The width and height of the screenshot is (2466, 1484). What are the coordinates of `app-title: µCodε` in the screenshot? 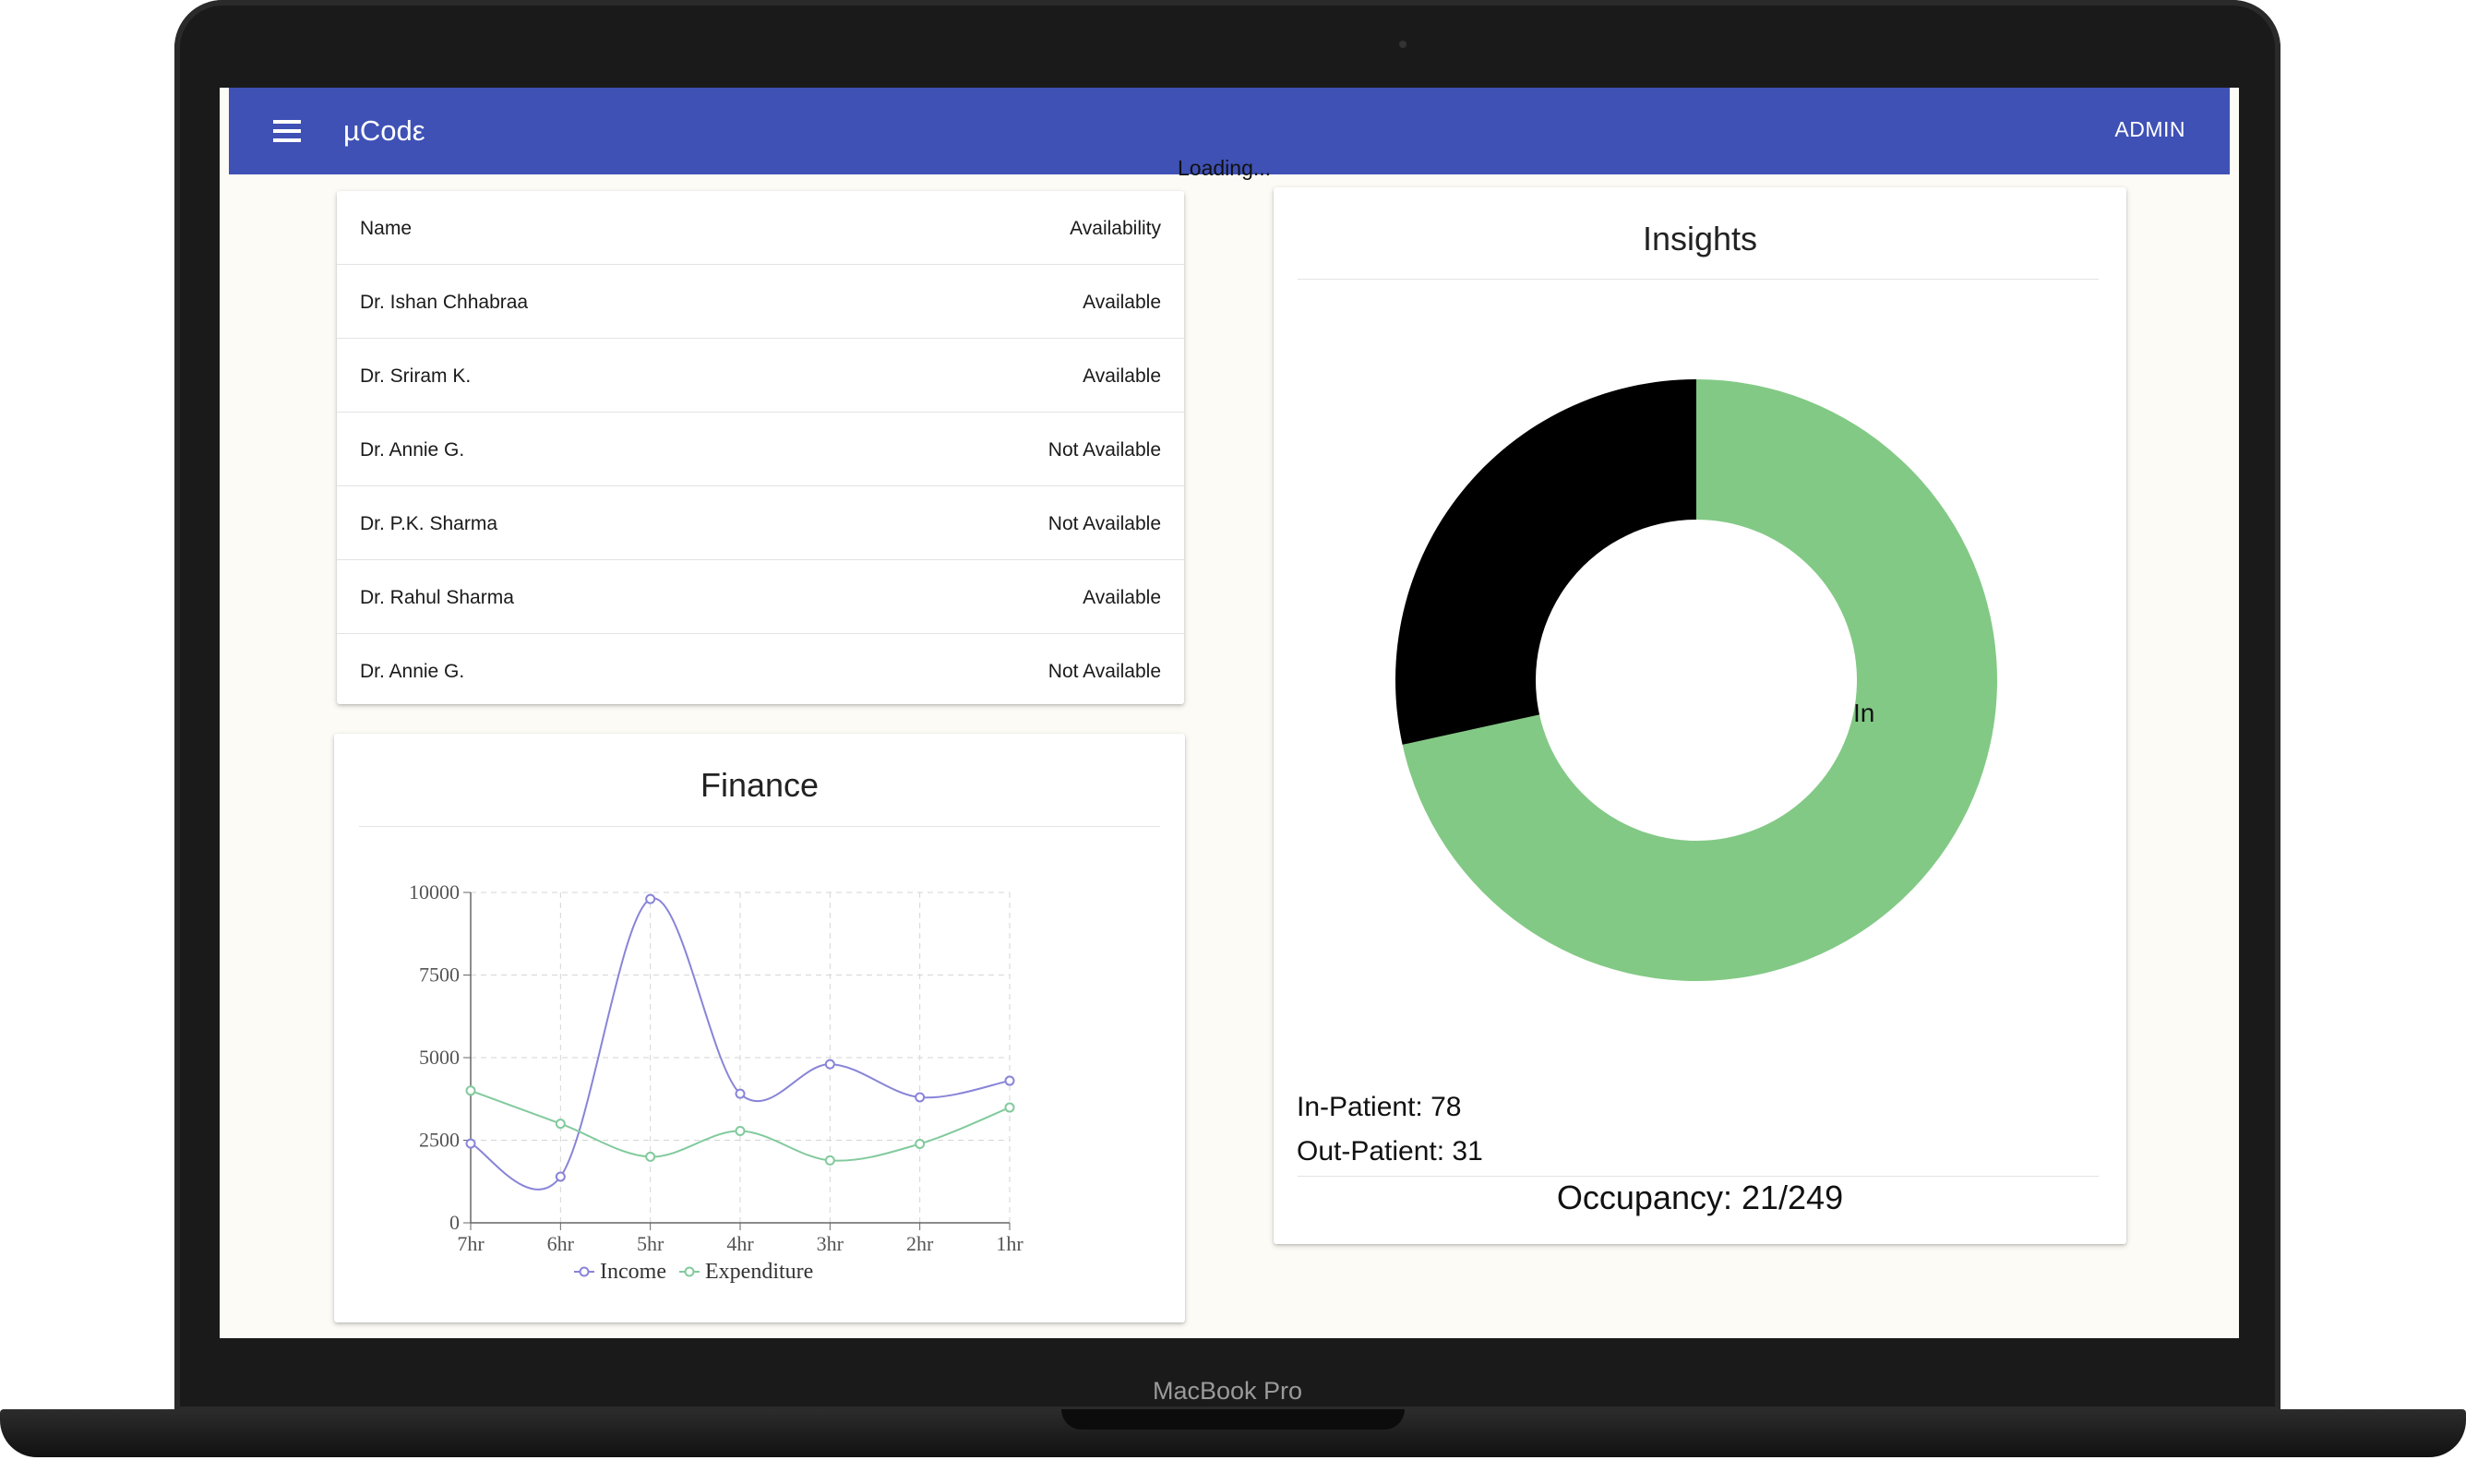 It's located at (384, 130).